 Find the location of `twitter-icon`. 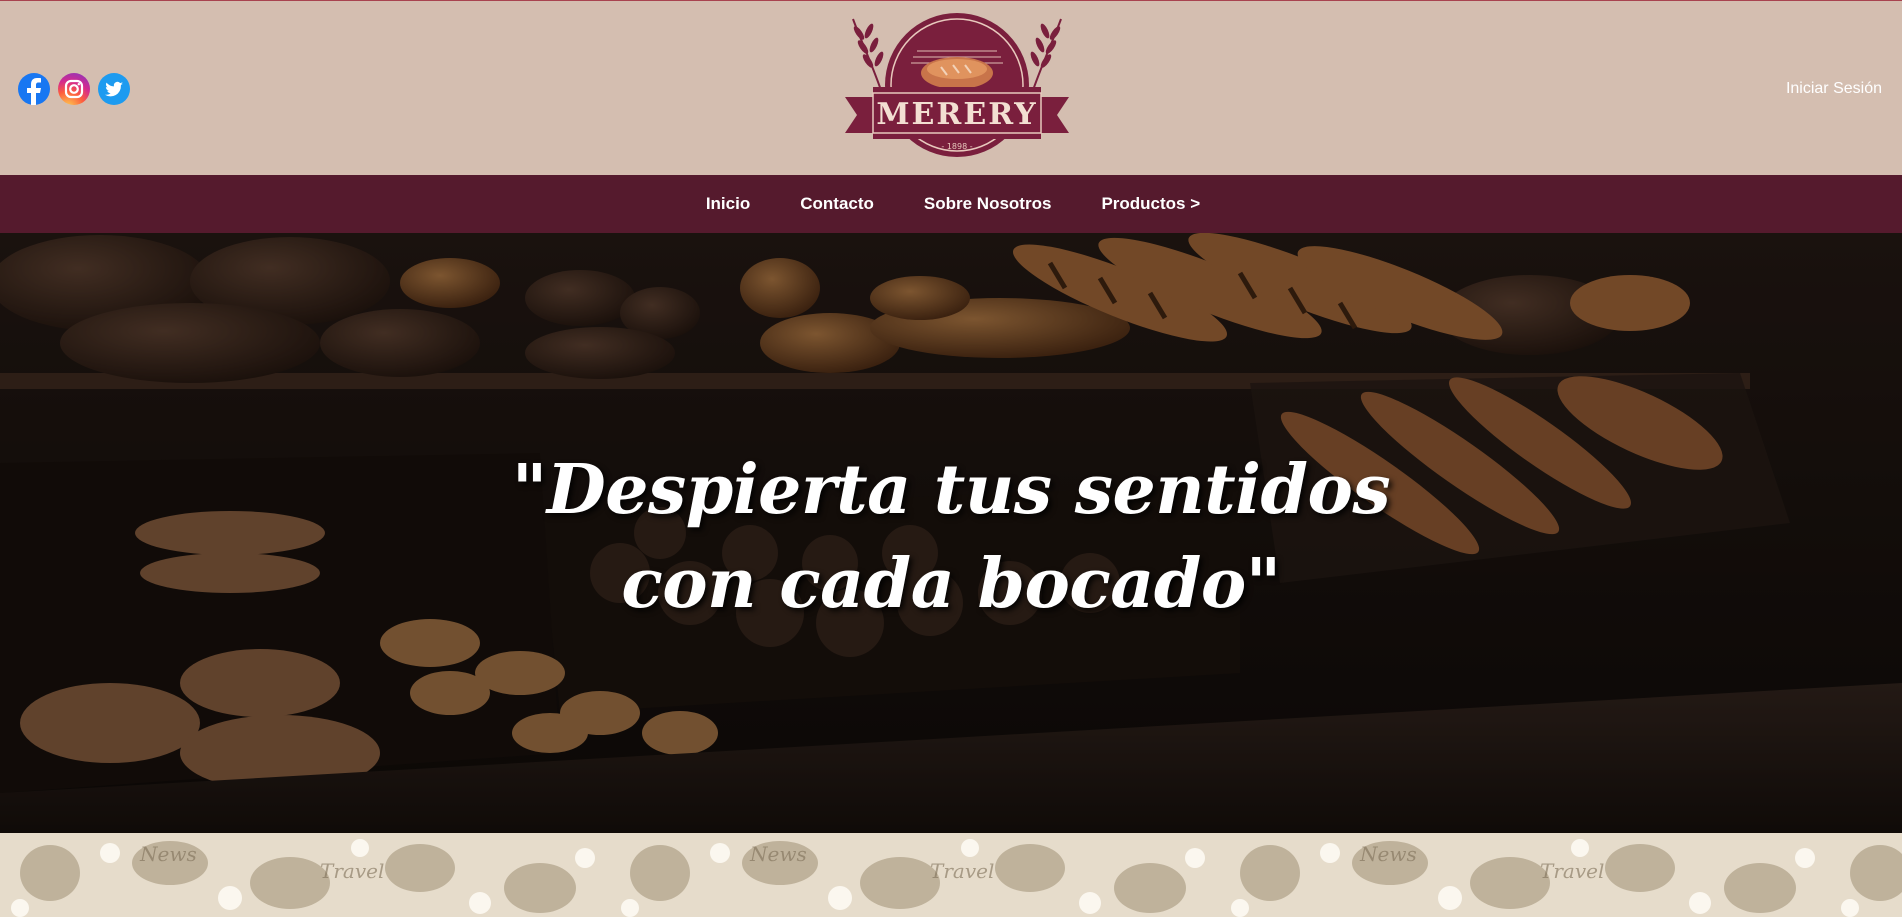

twitter-icon is located at coordinates (114, 89).